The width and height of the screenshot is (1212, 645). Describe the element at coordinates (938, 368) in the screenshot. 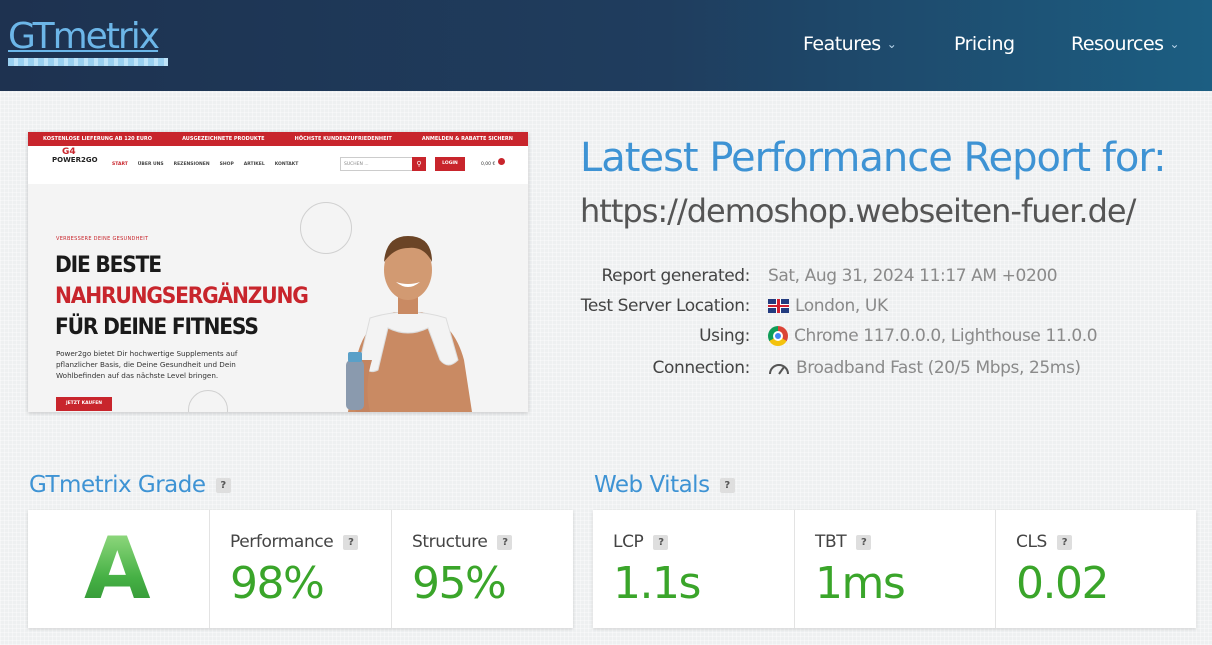

I see `meta-value-text: Broadband Fast (20/5 Mbps, 25ms)` at that location.